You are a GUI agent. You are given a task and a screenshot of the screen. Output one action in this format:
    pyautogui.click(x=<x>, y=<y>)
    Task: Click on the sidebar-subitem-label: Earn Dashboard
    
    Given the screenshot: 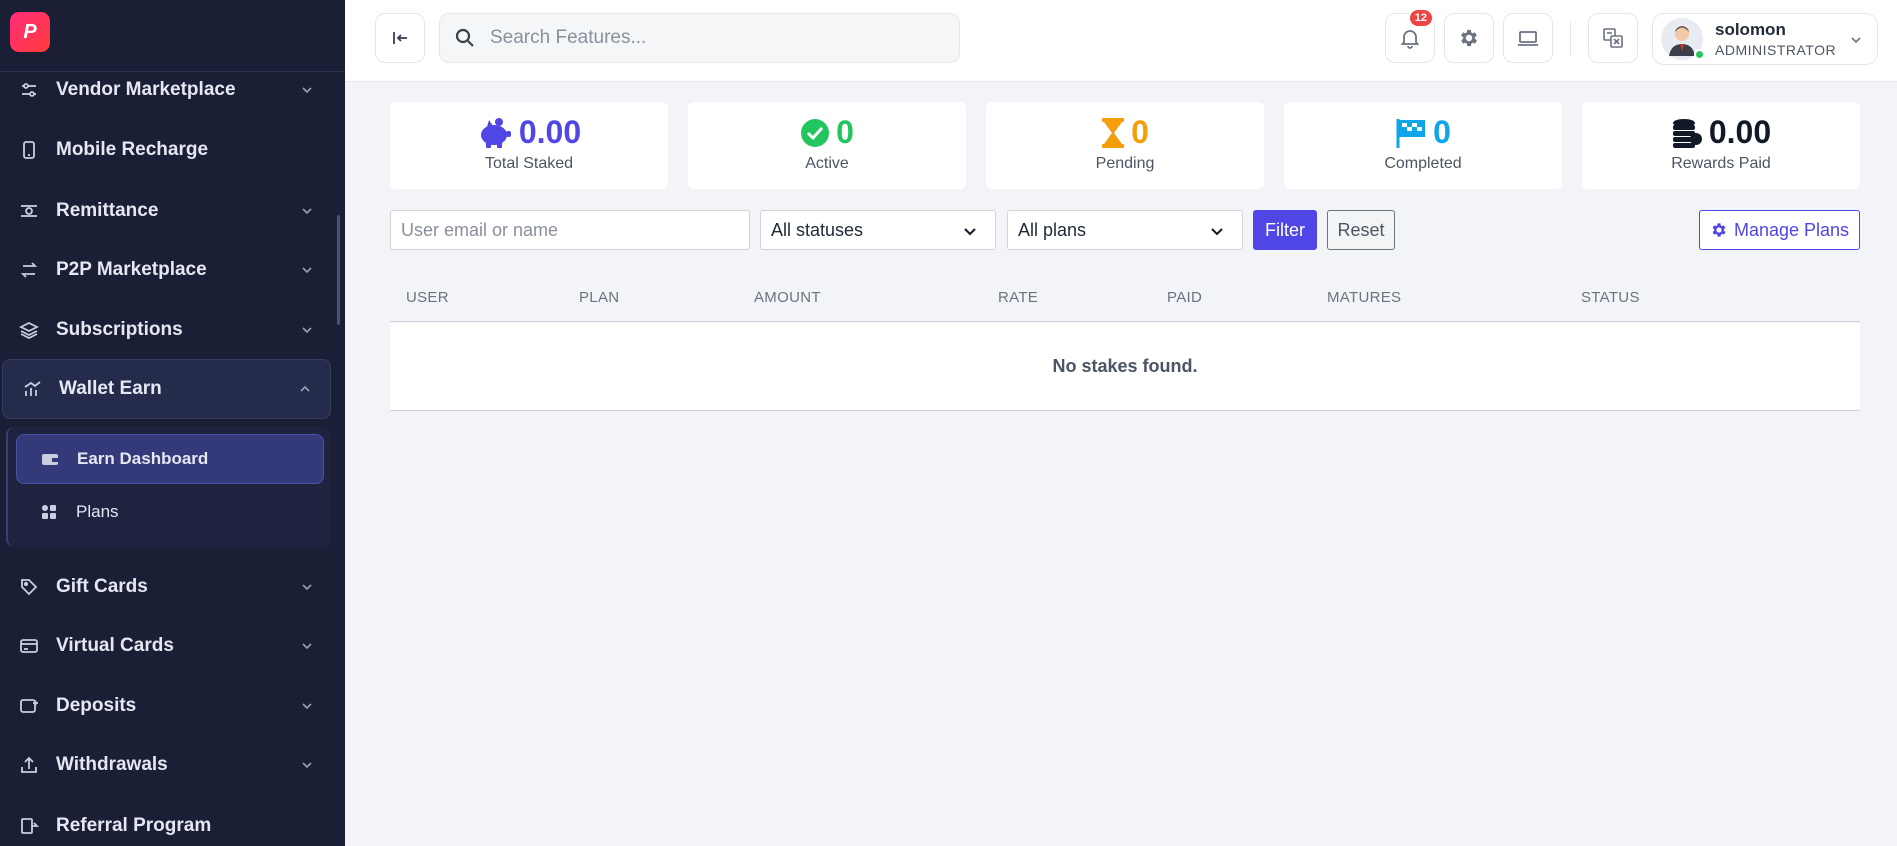 What is the action you would take?
    pyautogui.click(x=143, y=458)
    